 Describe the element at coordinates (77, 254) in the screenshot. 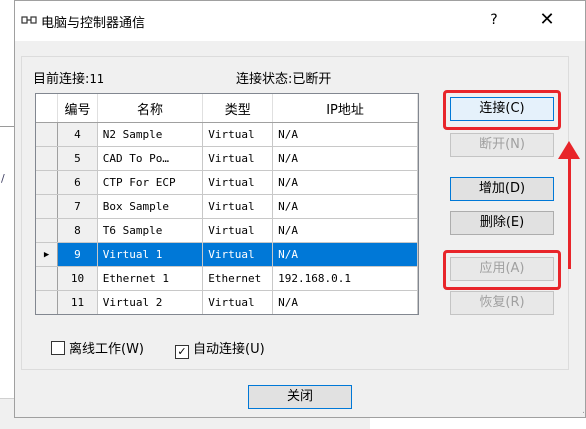

I see `cell-id: 9` at that location.